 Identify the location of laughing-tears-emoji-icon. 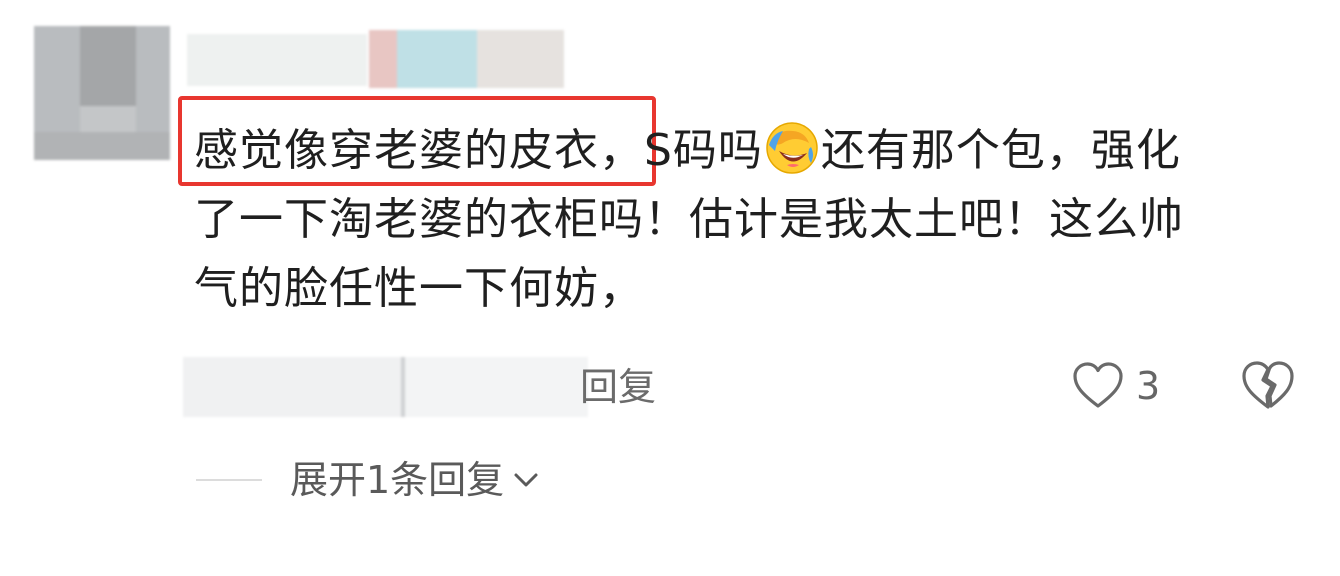
(792, 148).